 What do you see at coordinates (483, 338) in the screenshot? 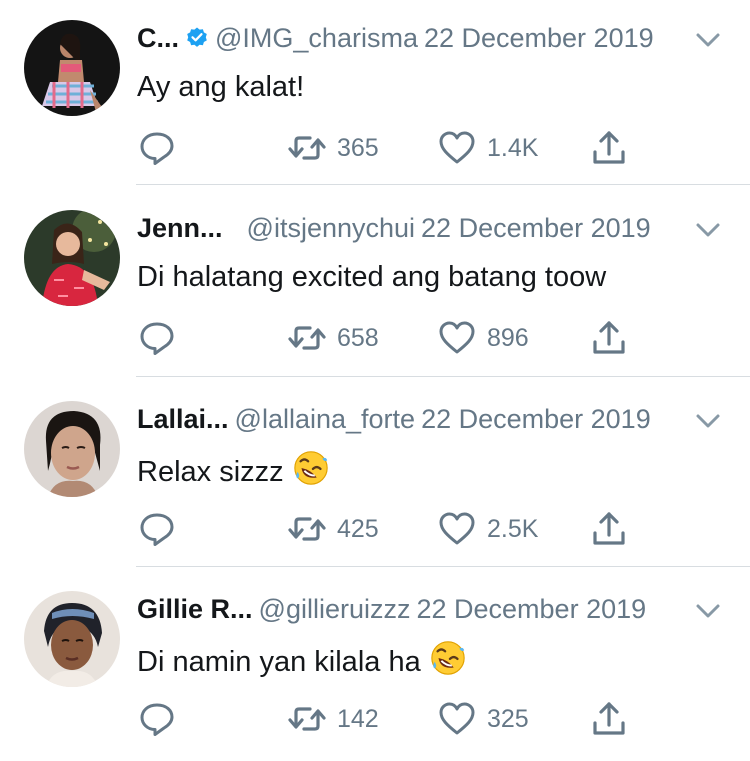
I see `like-button: 896` at bounding box center [483, 338].